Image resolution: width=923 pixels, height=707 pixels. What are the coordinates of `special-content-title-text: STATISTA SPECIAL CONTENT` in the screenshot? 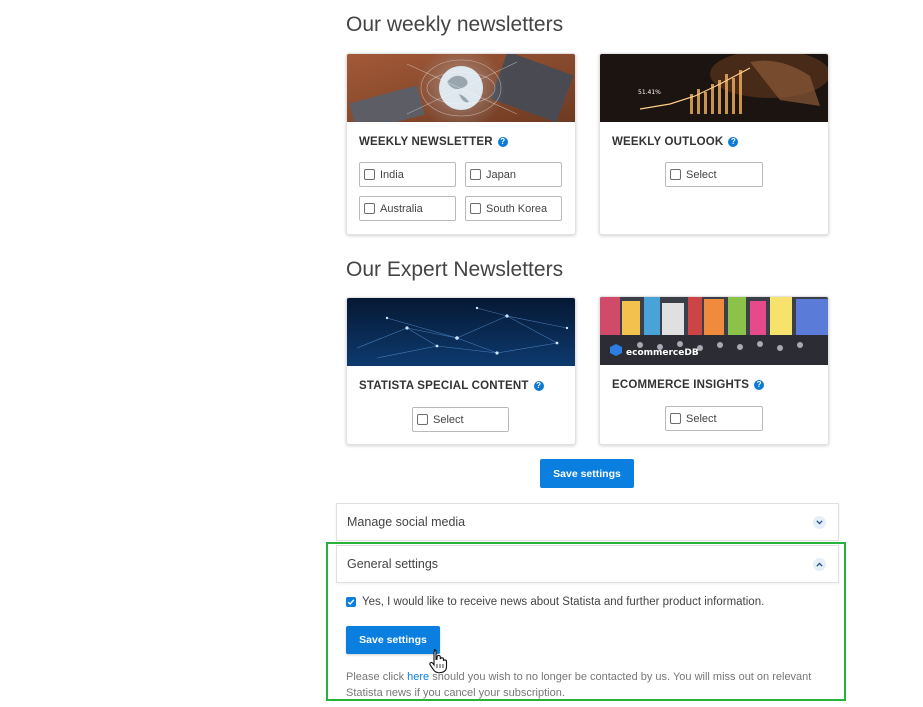 It's located at (444, 386).